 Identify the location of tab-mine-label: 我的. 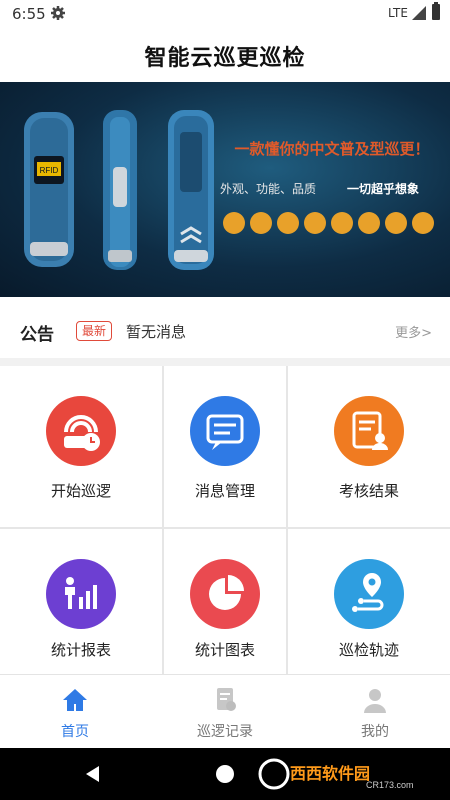
(375, 732).